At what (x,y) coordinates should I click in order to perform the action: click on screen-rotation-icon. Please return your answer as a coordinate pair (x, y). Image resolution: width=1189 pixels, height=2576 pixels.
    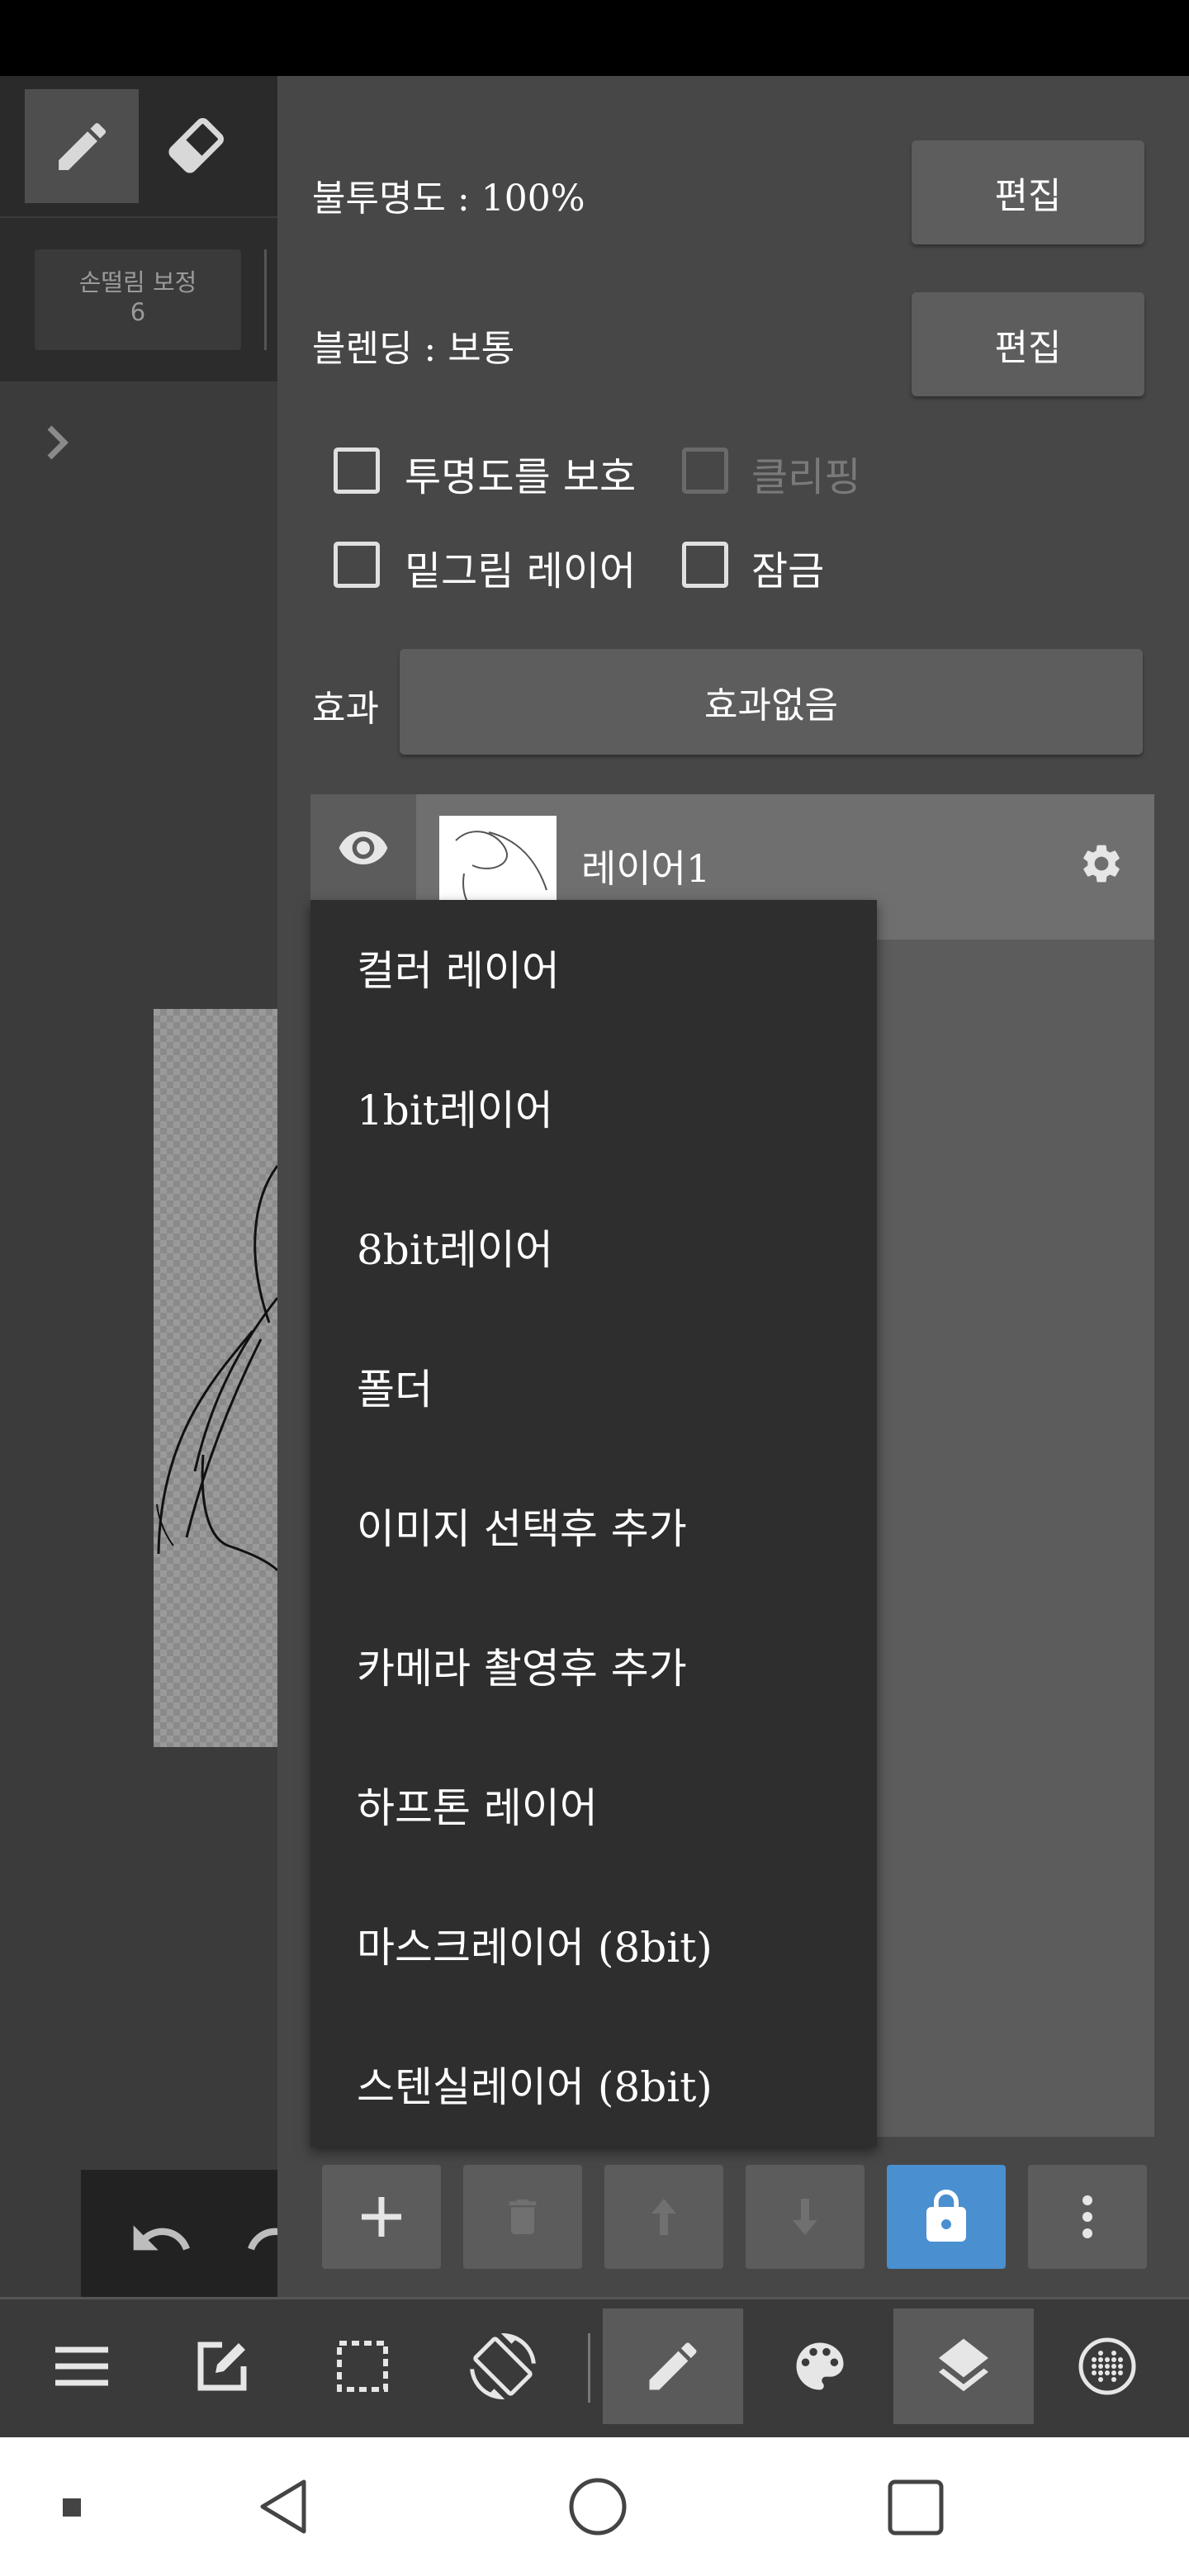
    Looking at the image, I should click on (503, 2366).